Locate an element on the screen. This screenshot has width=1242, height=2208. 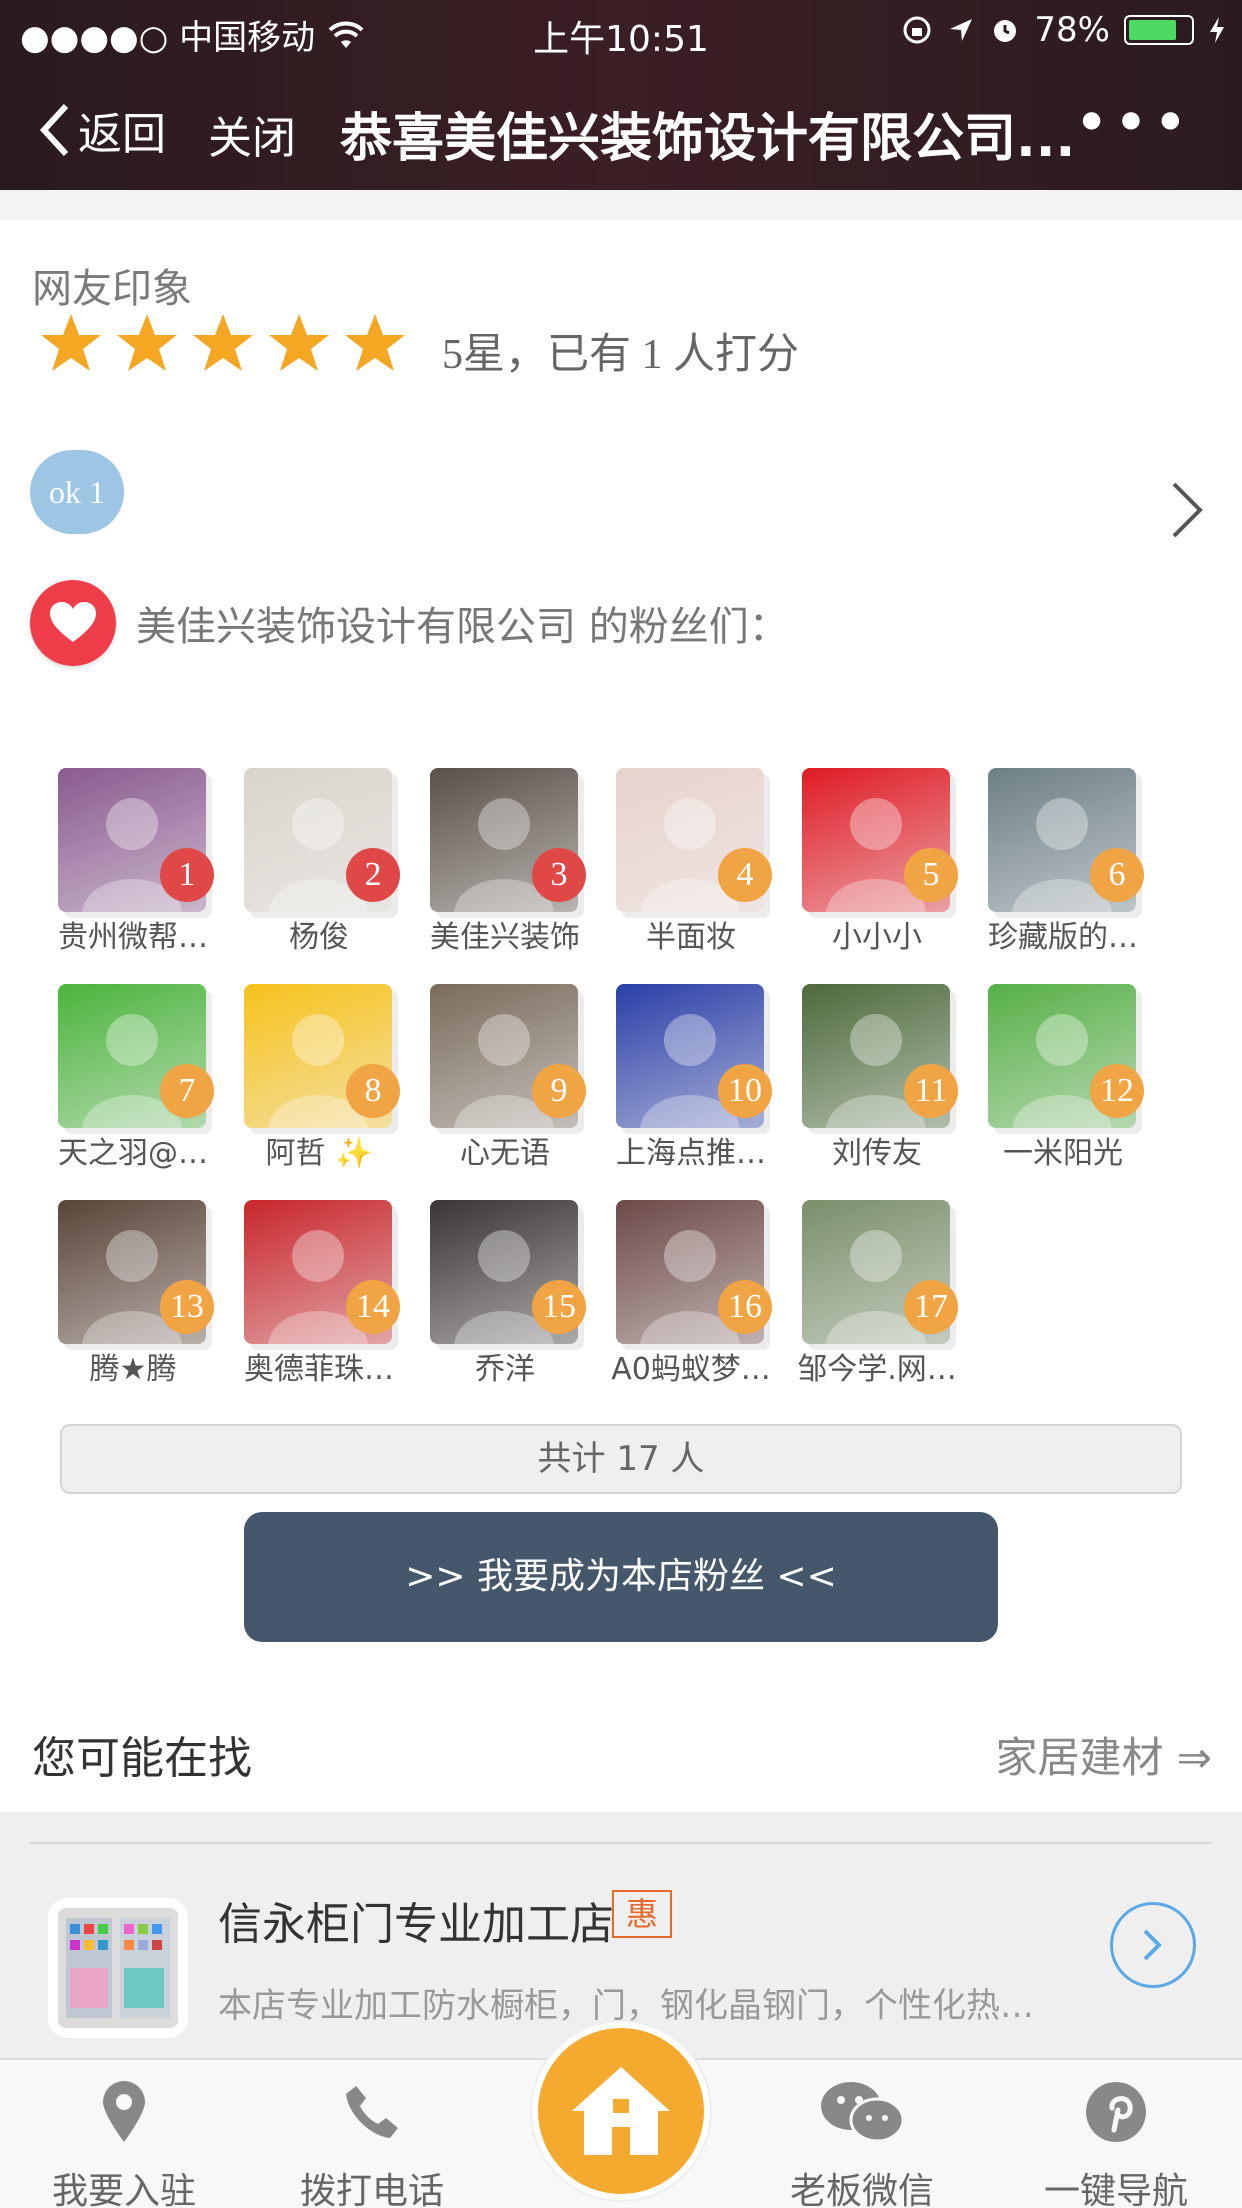
fans-title: 美佳兴装饰设计有限公司 的粉丝们： is located at coordinates (462, 627).